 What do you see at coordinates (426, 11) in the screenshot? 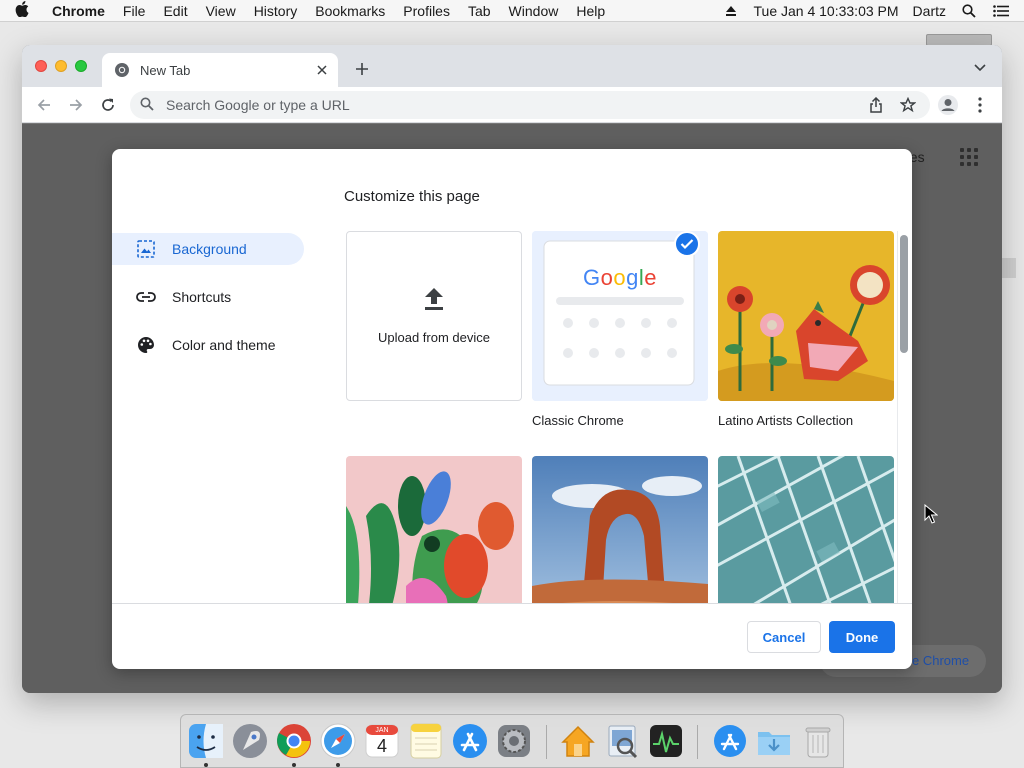
I see `menu-profiles: Profiles` at bounding box center [426, 11].